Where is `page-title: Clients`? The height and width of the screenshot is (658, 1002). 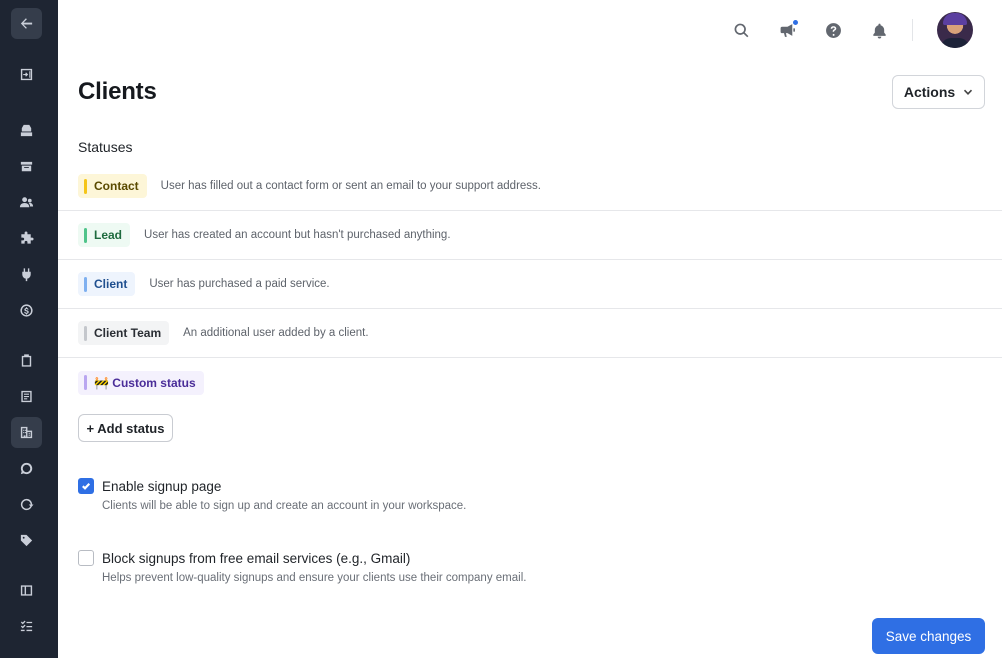
page-title: Clients is located at coordinates (117, 91).